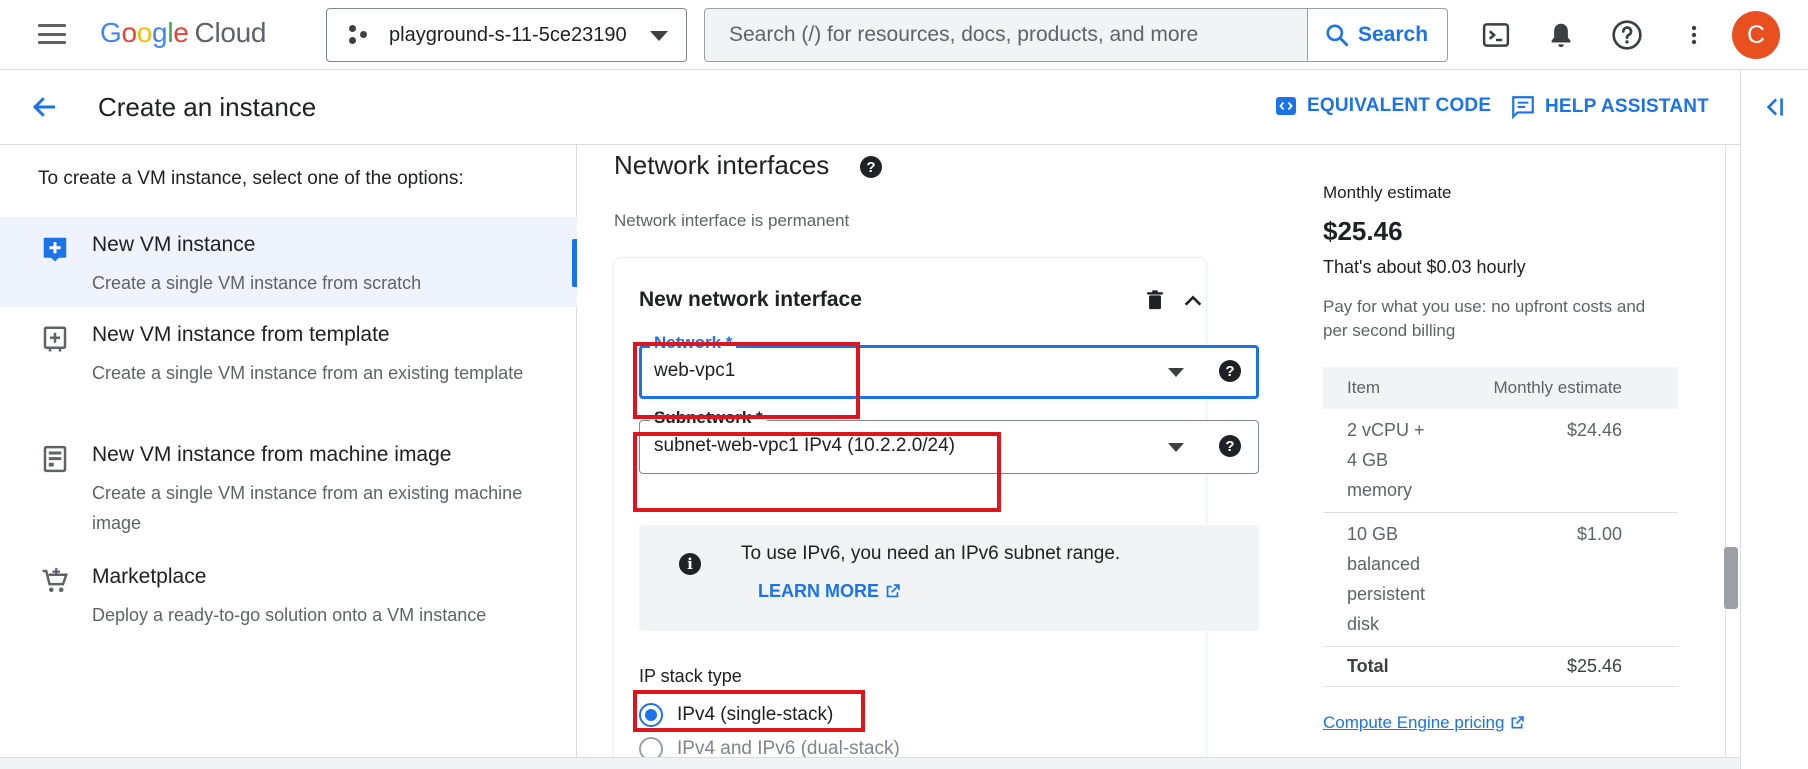 The height and width of the screenshot is (769, 1808). What do you see at coordinates (949, 366) in the screenshot?
I see `network-select: Network * web-vpc1 ?` at bounding box center [949, 366].